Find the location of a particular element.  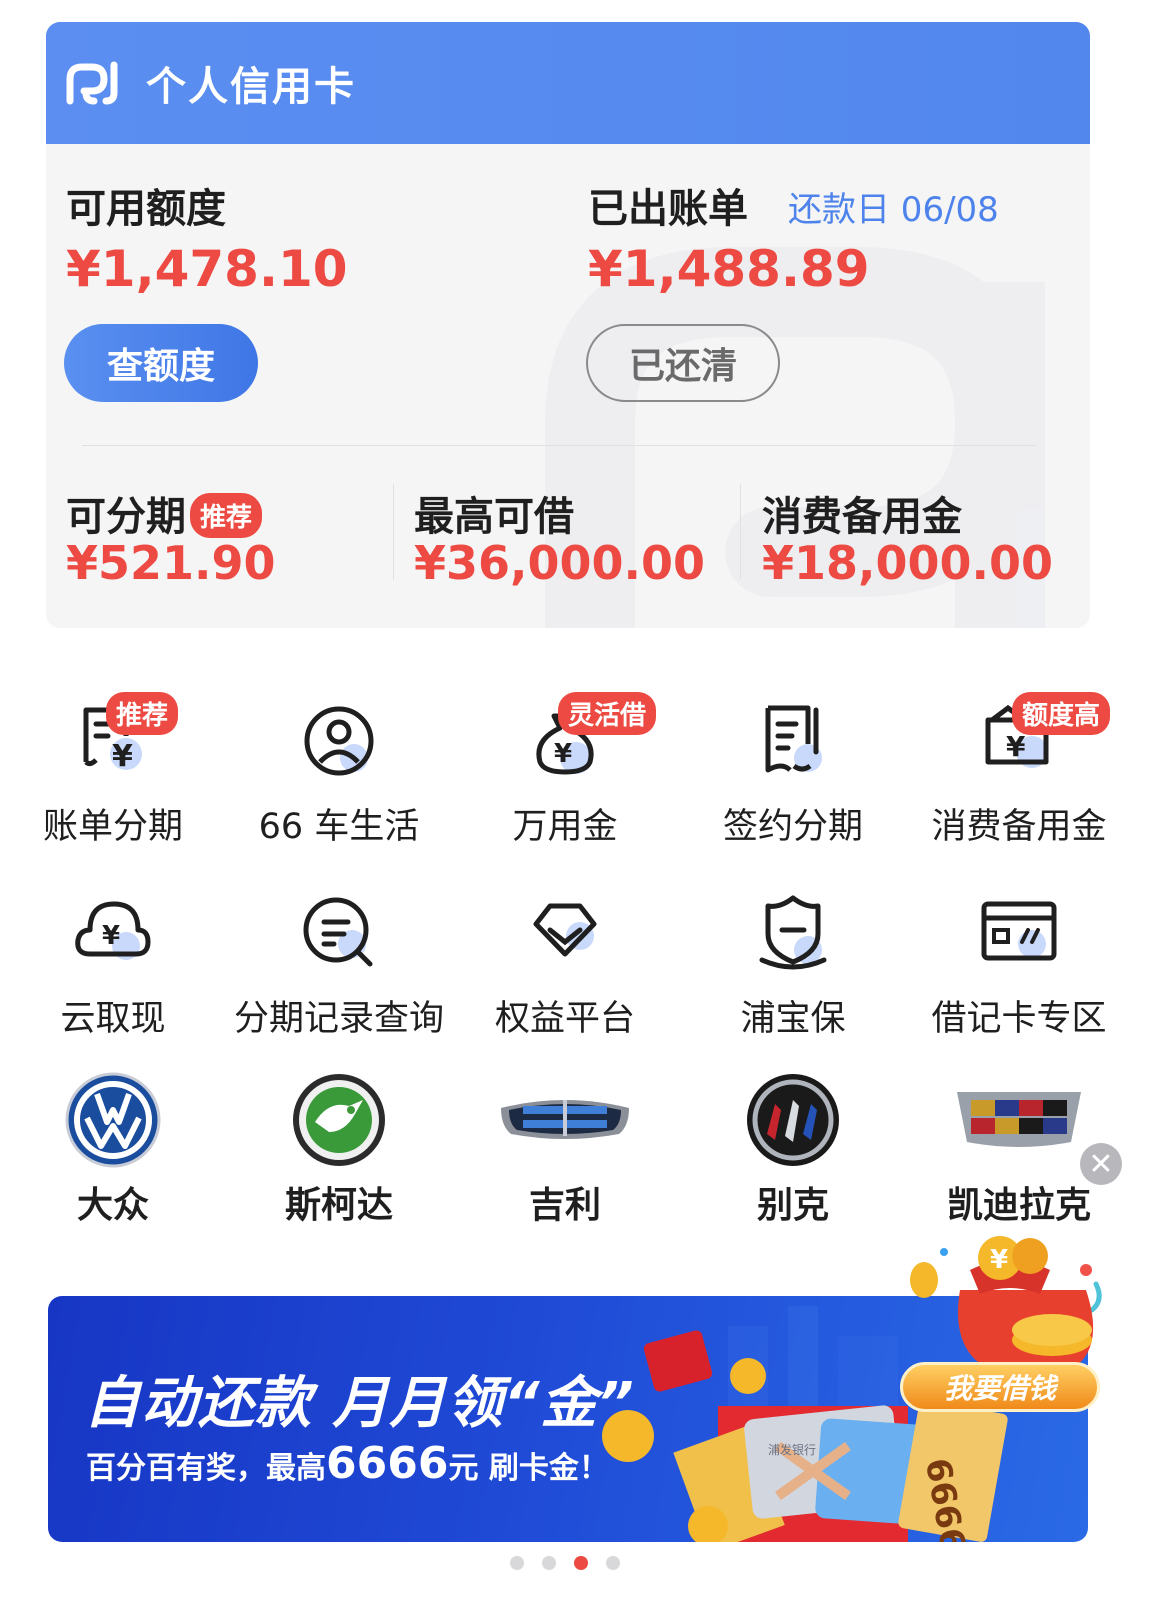

close-icon: ✕ is located at coordinates (1101, 1164).